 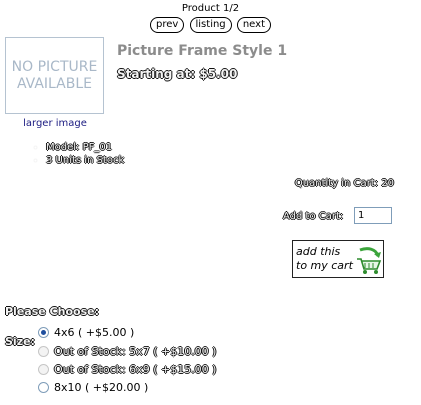 I want to click on product-title: Picture Frame Style 1, so click(x=202, y=51).